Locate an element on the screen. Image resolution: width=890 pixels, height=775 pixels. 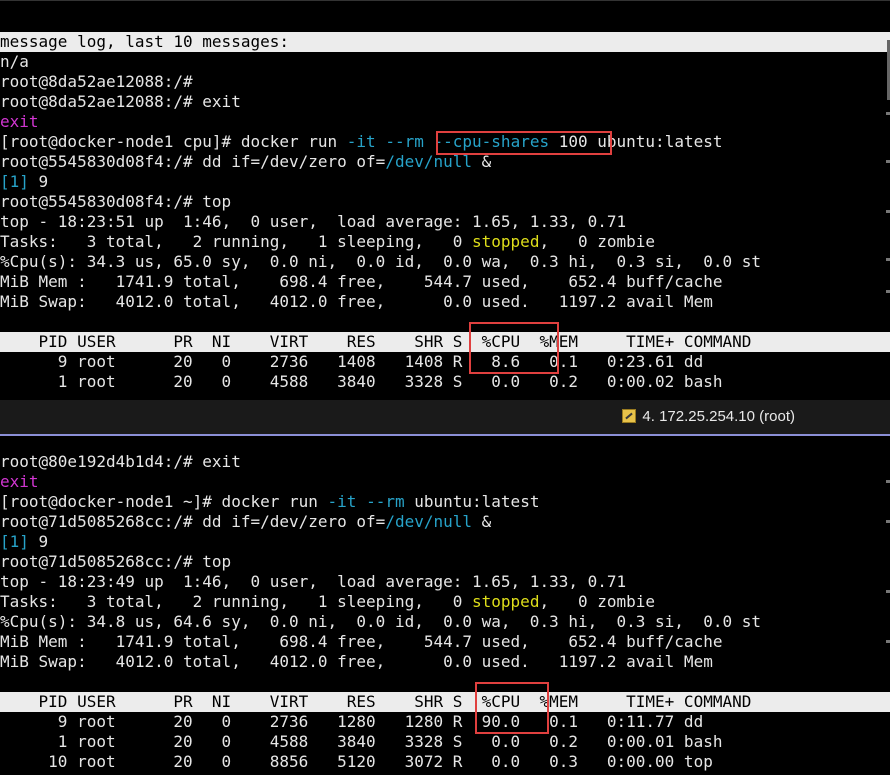
terminal-header-line: message log, last 10 messages: is located at coordinates (445, 42).